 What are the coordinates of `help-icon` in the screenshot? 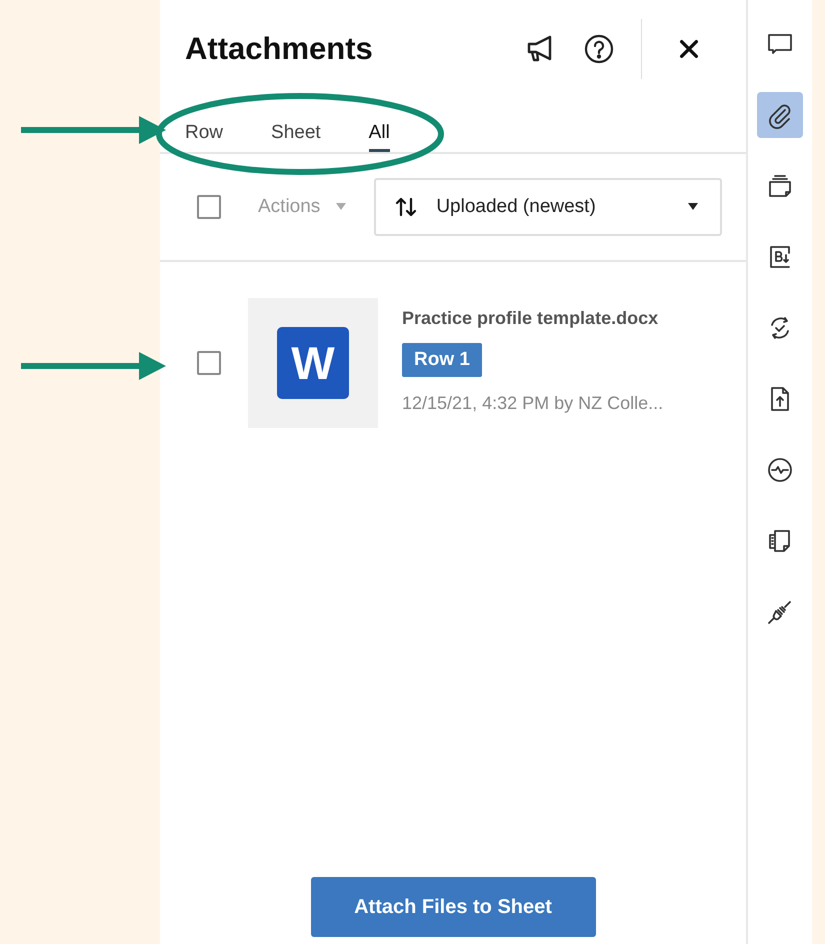 It's located at (599, 49).